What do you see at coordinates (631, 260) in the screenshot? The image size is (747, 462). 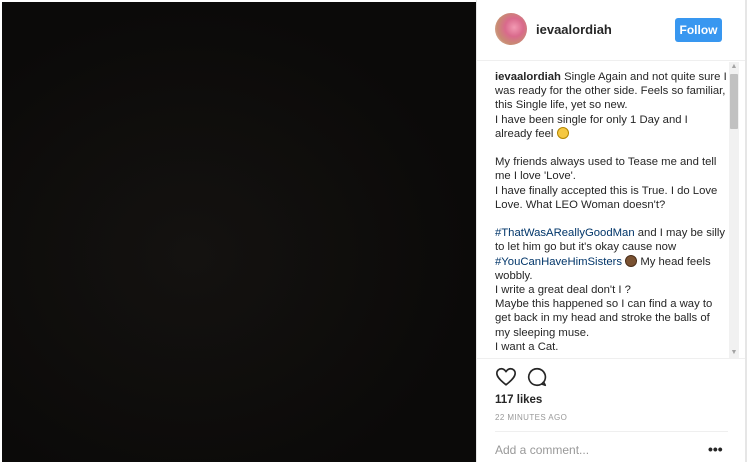 I see `hand-emoji` at bounding box center [631, 260].